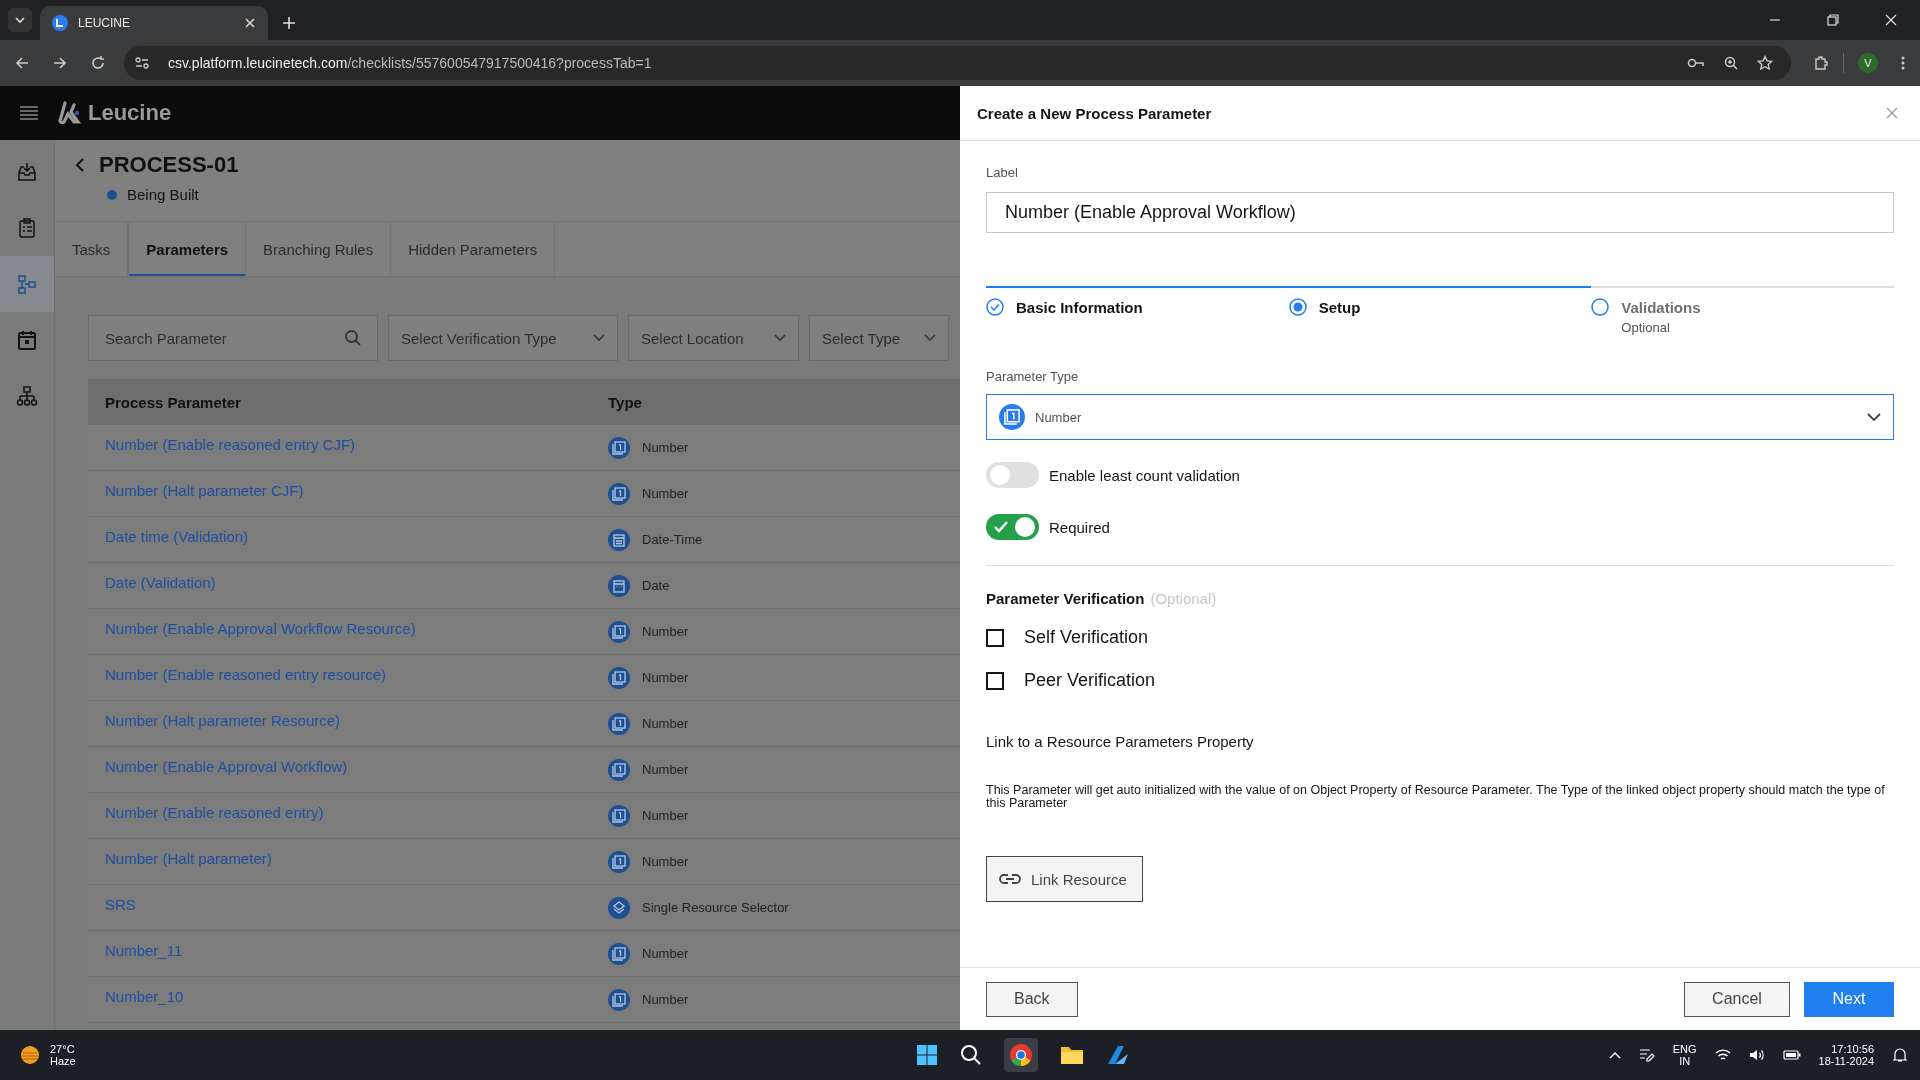  I want to click on key-icon, so click(1696, 63).